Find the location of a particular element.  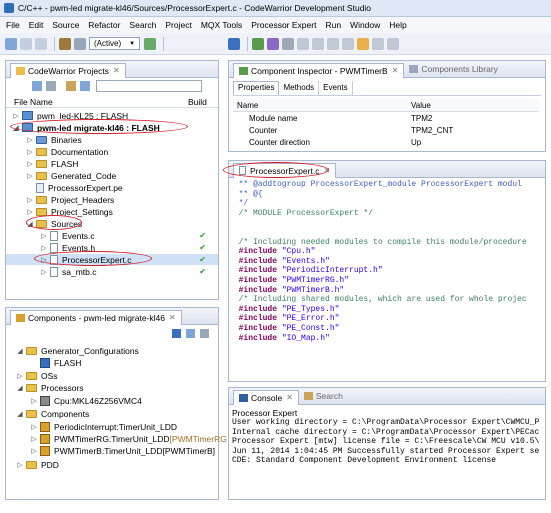

menu-source: Source is located at coordinates (65, 25).